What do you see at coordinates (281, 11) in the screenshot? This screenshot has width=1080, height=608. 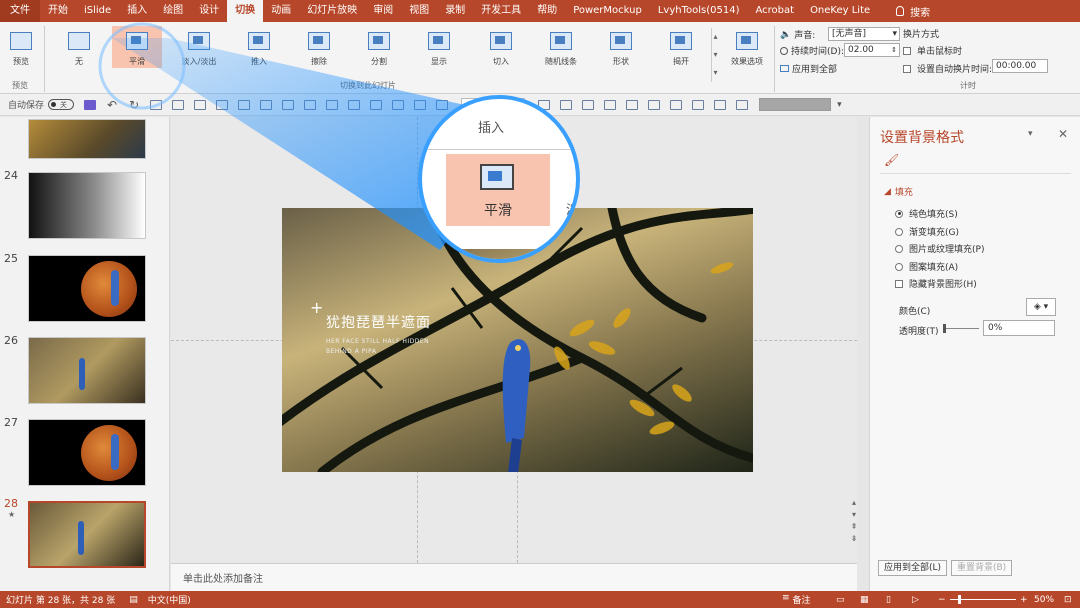 I see `tab-animations: 动画` at bounding box center [281, 11].